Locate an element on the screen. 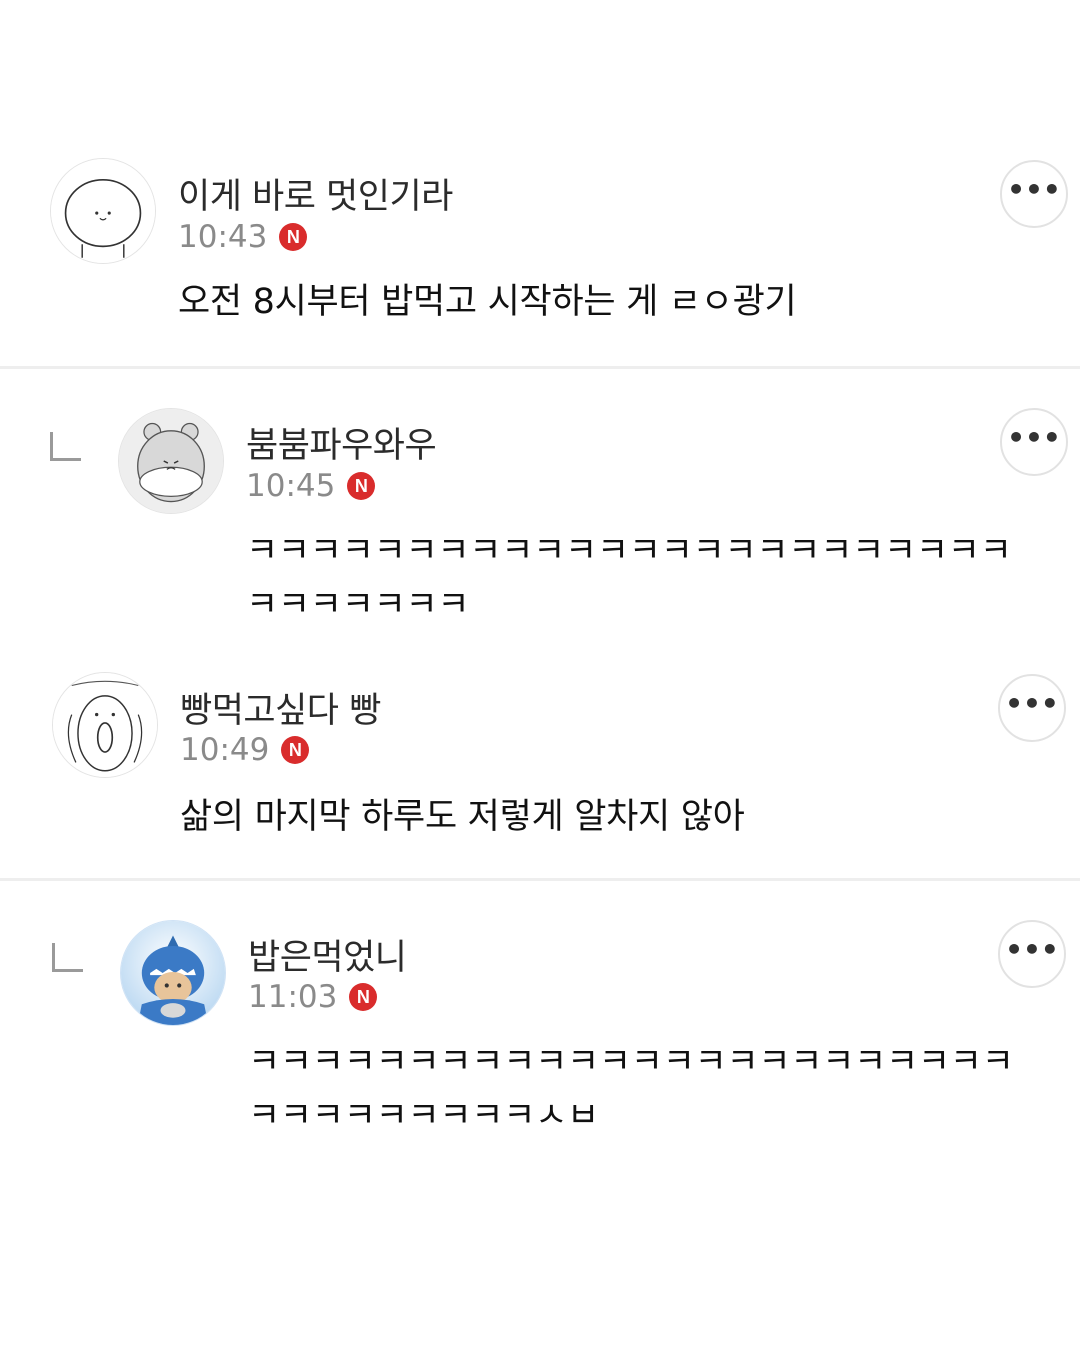 The height and width of the screenshot is (1350, 1080). comment-author: 이게 바로 멋인기라 is located at coordinates (315, 193).